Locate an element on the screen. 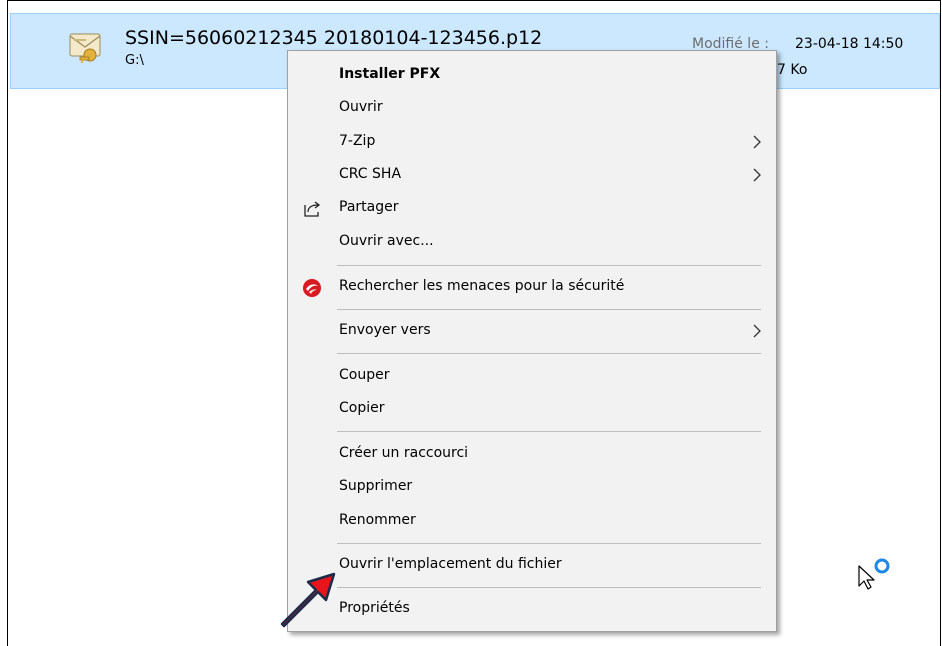  menu-item-copier: Copier is located at coordinates (532, 409).